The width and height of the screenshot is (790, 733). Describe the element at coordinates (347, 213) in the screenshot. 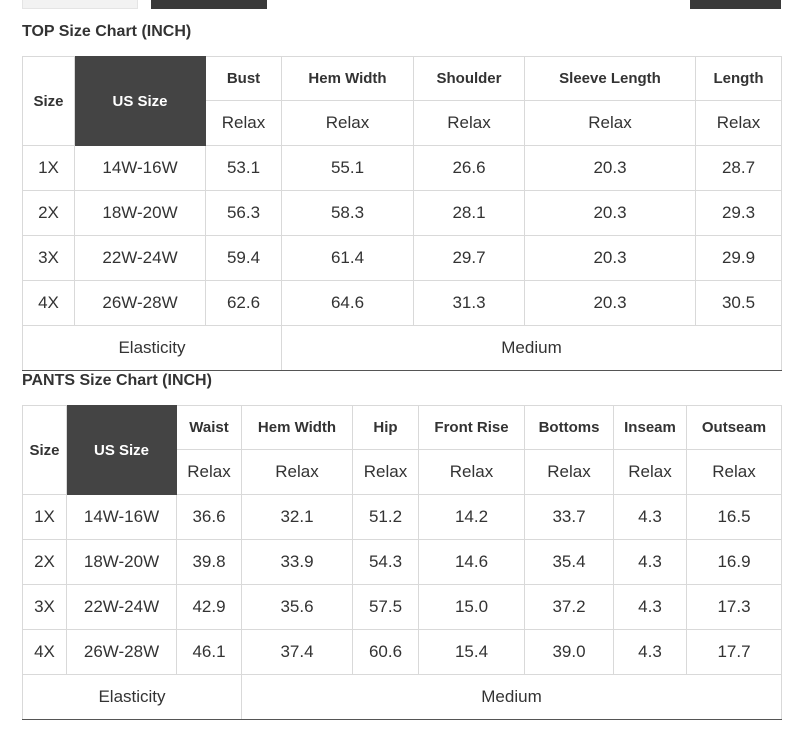

I see `value-cell: 58.3` at that location.